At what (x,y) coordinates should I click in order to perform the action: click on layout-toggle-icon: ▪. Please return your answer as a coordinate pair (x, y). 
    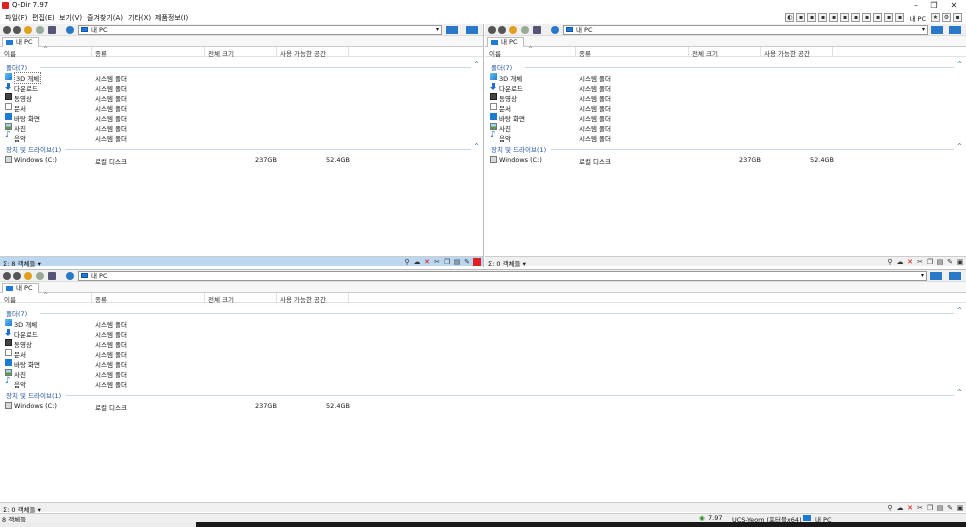
    Looking at the image, I should click on (957, 17).